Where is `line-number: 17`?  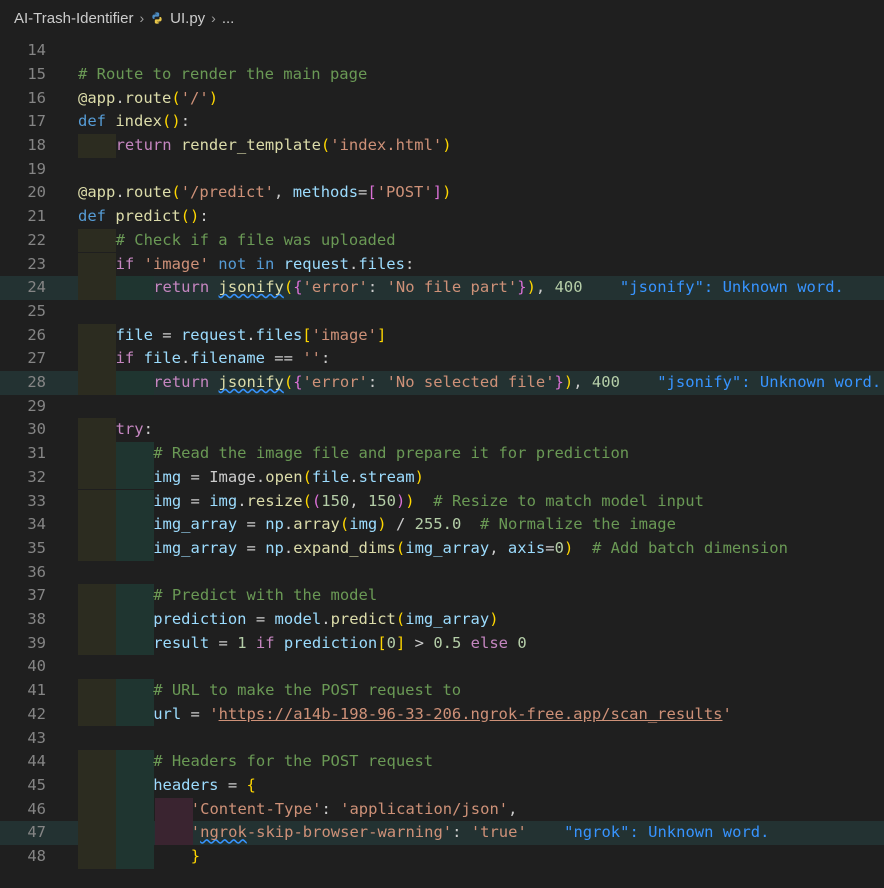 line-number: 17 is located at coordinates (36, 121).